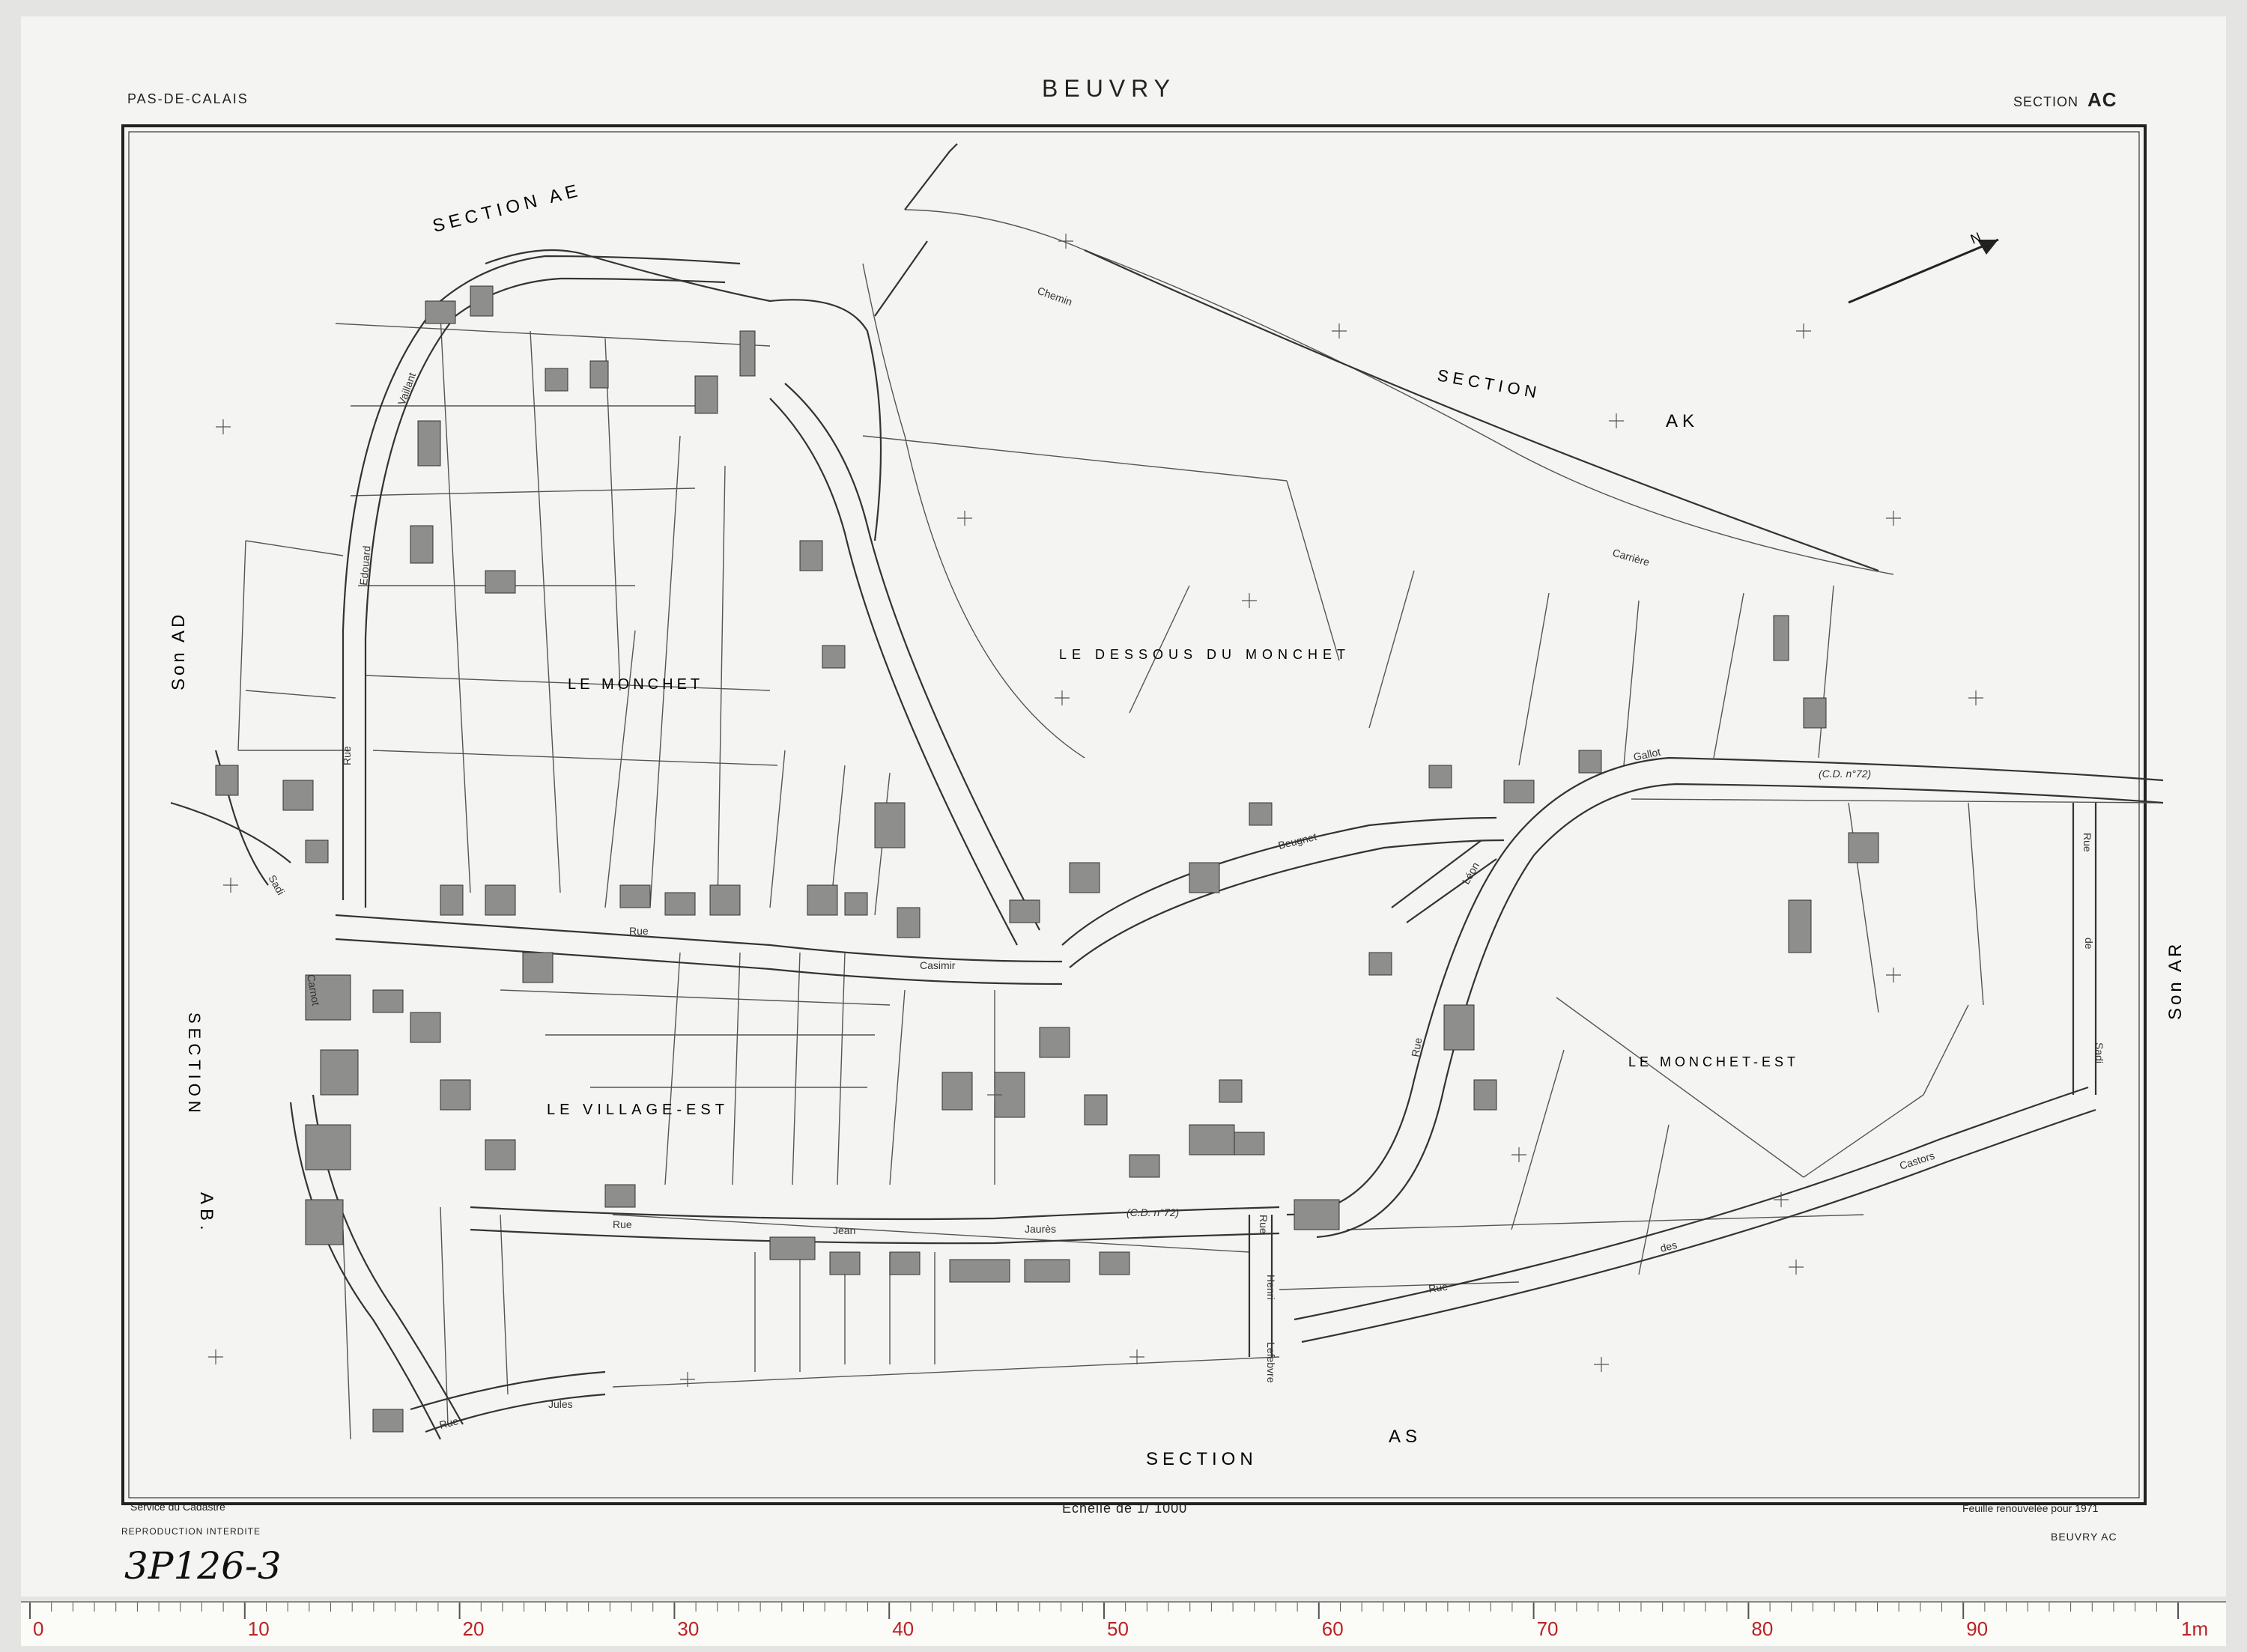  Describe the element at coordinates (938, 965) in the screenshot. I see `road-label-casimir: Casimir` at that location.